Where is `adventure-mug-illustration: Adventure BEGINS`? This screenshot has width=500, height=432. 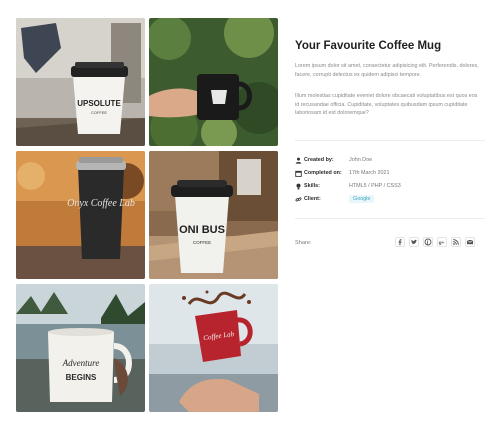 adventure-mug-illustration: Adventure BEGINS is located at coordinates (80, 348).